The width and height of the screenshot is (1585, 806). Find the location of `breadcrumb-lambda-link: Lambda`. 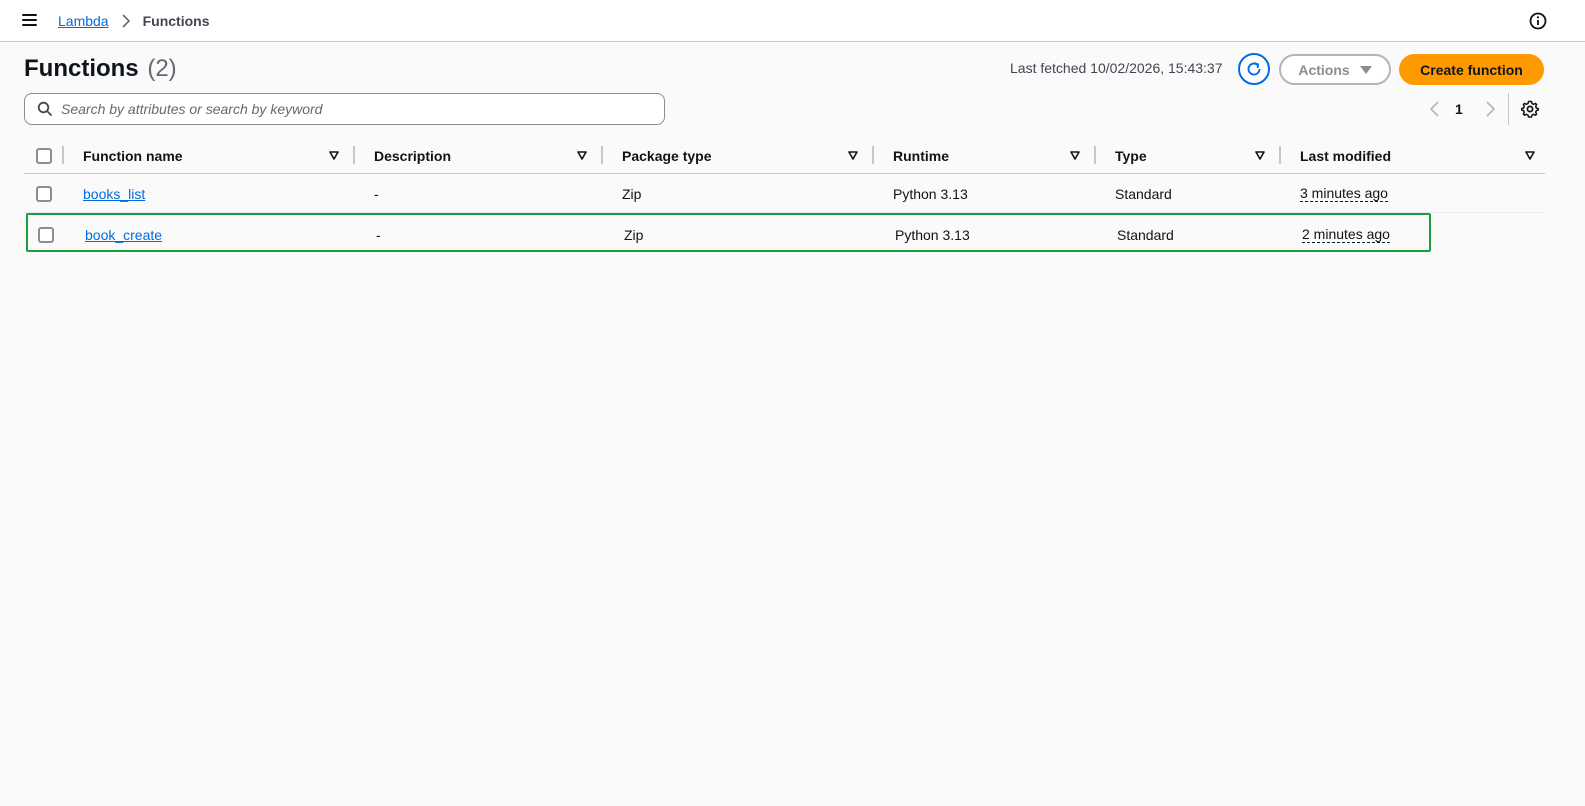

breadcrumb-lambda-link: Lambda is located at coordinates (83, 21).